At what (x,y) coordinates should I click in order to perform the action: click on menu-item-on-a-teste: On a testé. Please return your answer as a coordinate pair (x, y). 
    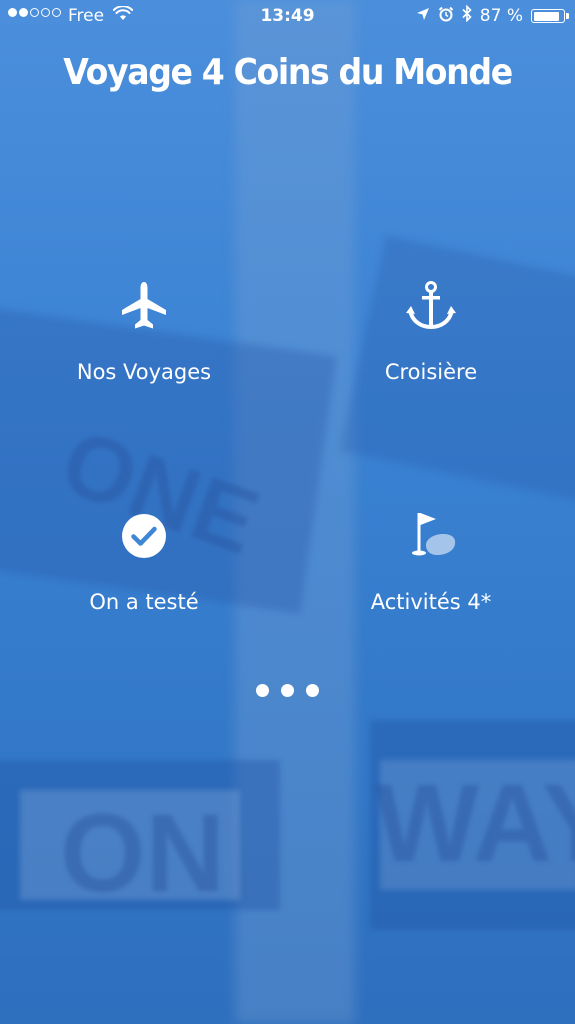
    Looking at the image, I should click on (144, 561).